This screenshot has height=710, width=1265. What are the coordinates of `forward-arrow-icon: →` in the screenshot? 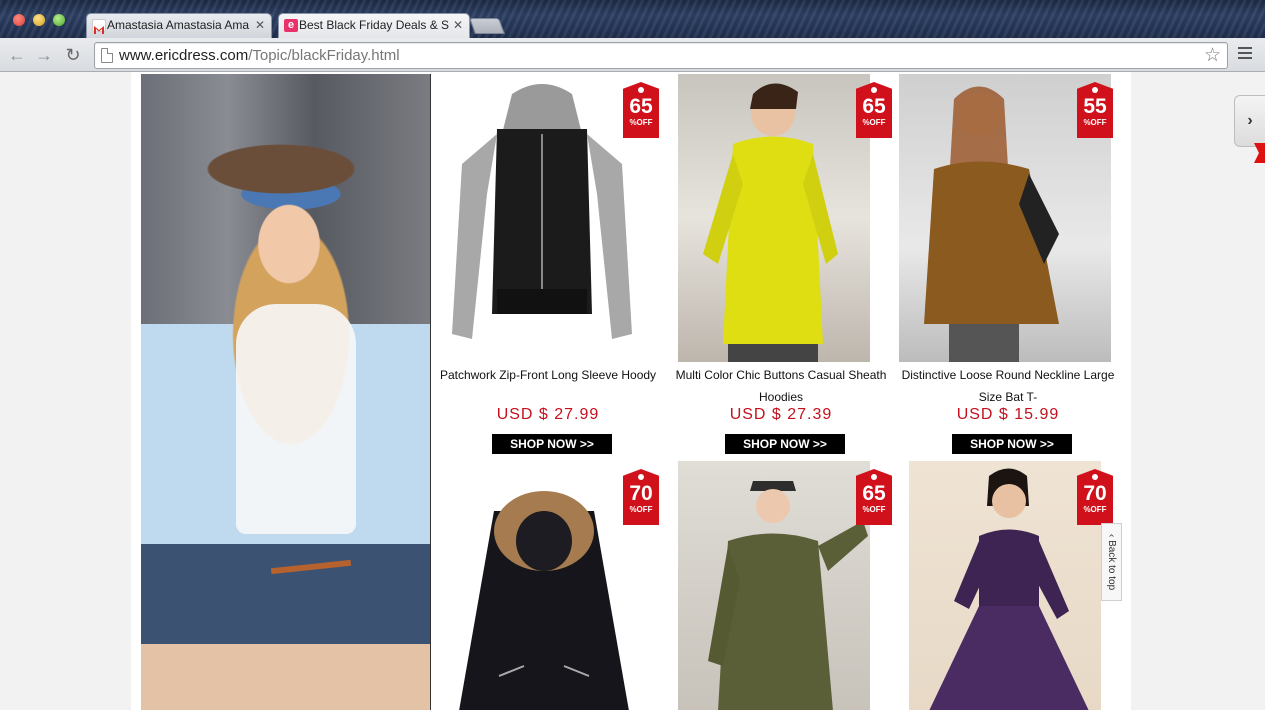 It's located at (44, 55).